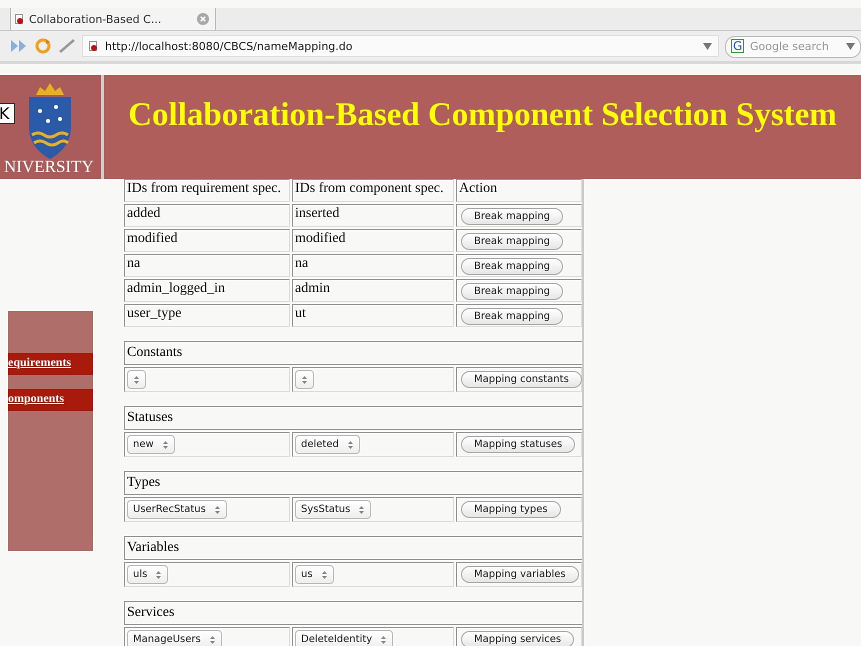  I want to click on select-field: deleted, so click(327, 444).